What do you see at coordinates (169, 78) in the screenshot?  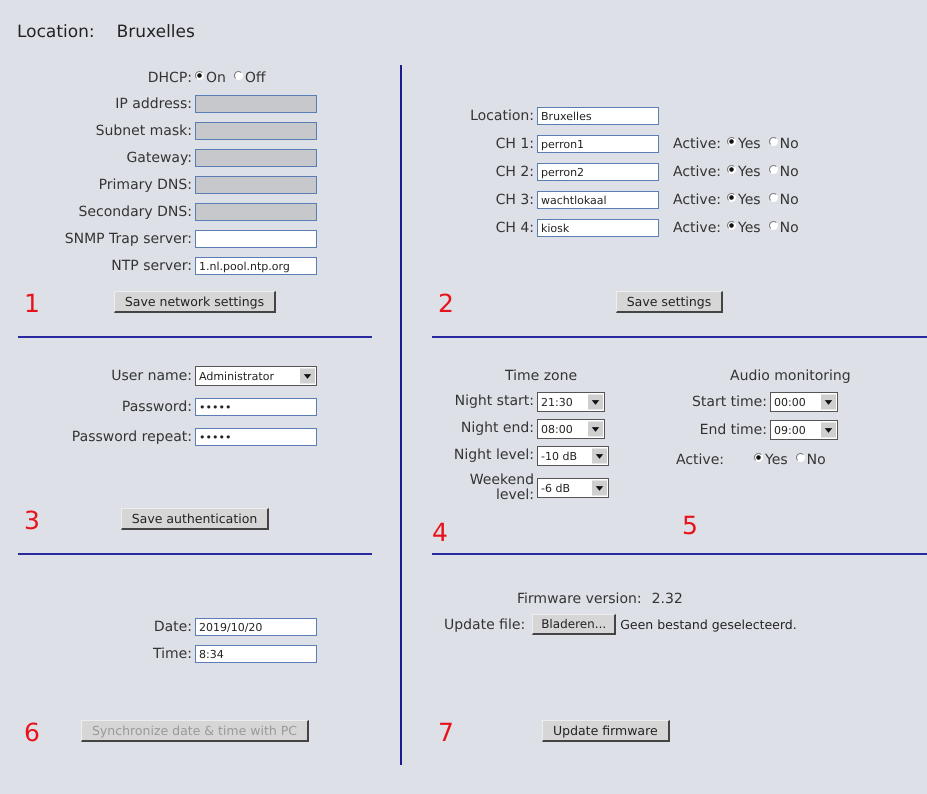 I see `field-label: DHCP:` at bounding box center [169, 78].